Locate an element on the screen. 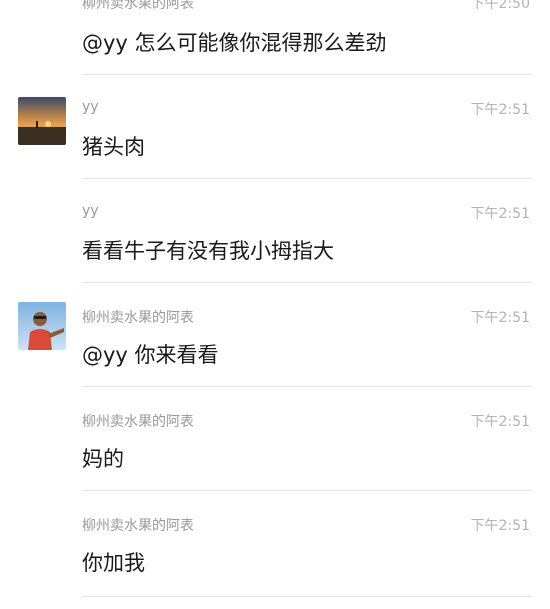 Image resolution: width=550 pixels, height=609 pixels. chat-message: 柳州卖水果的阿表 下午2:50 @yy 怎么可能像你混得那么差劲 is located at coordinates (275, 37).